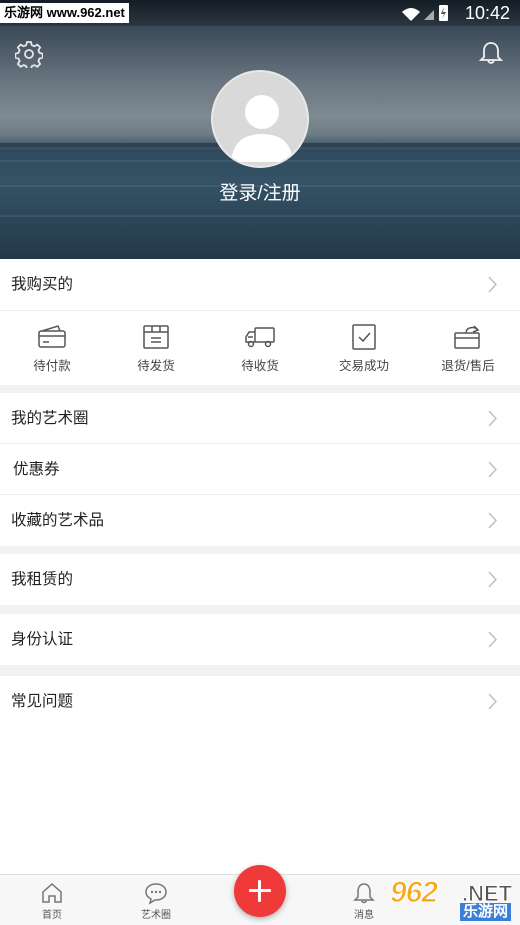  Describe the element at coordinates (260, 418) in the screenshot. I see `menu-item-art-circle: 我的艺术圈` at that location.